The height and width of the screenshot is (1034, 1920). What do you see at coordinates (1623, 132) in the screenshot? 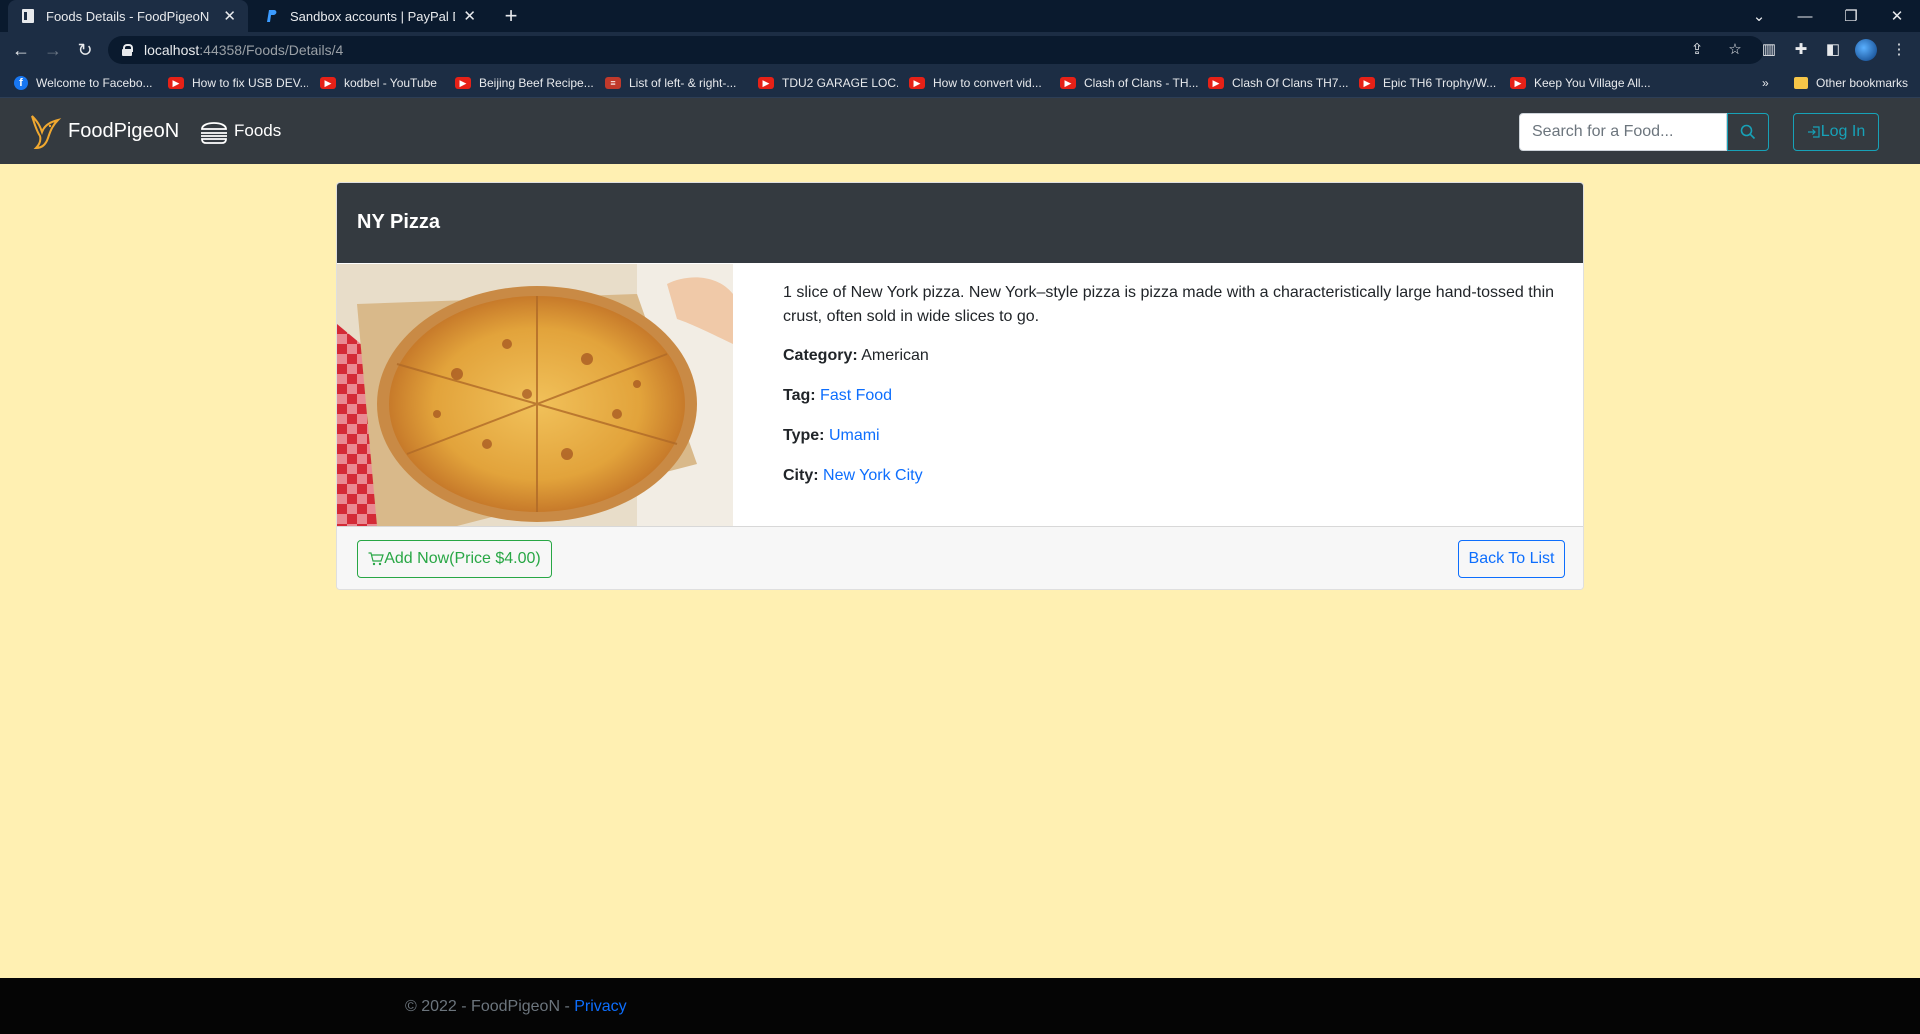
I see `search-input` at bounding box center [1623, 132].